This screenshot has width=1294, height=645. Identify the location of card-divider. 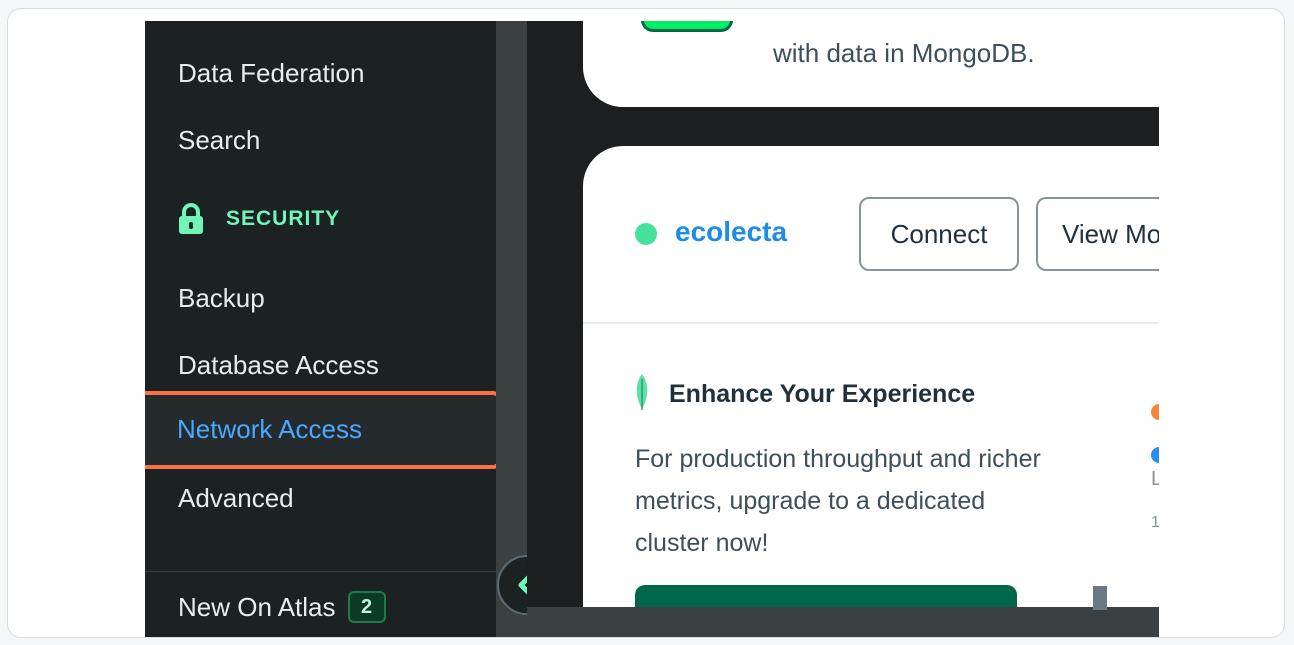
(871, 323).